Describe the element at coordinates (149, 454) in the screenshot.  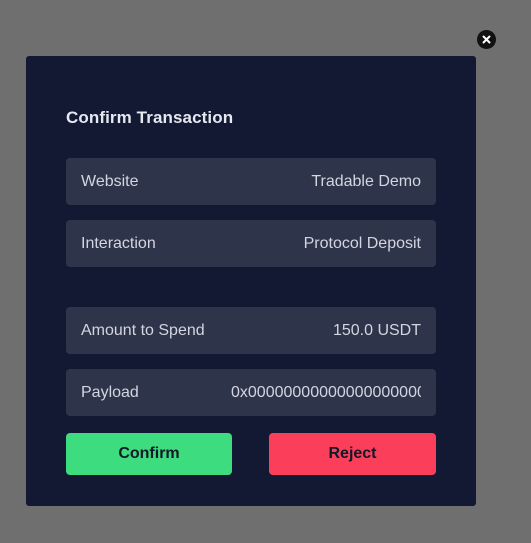
I see `confirm-button: Confirm` at that location.